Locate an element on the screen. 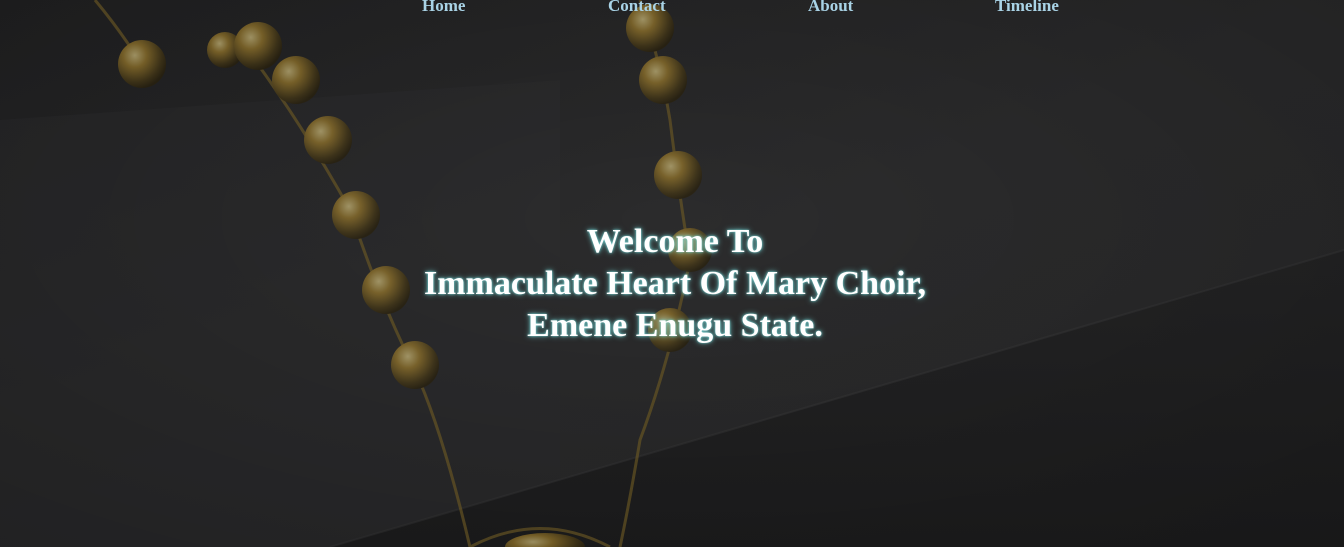  choir-name-line: Immaculate Heart Of Mary Choir, is located at coordinates (674, 283).